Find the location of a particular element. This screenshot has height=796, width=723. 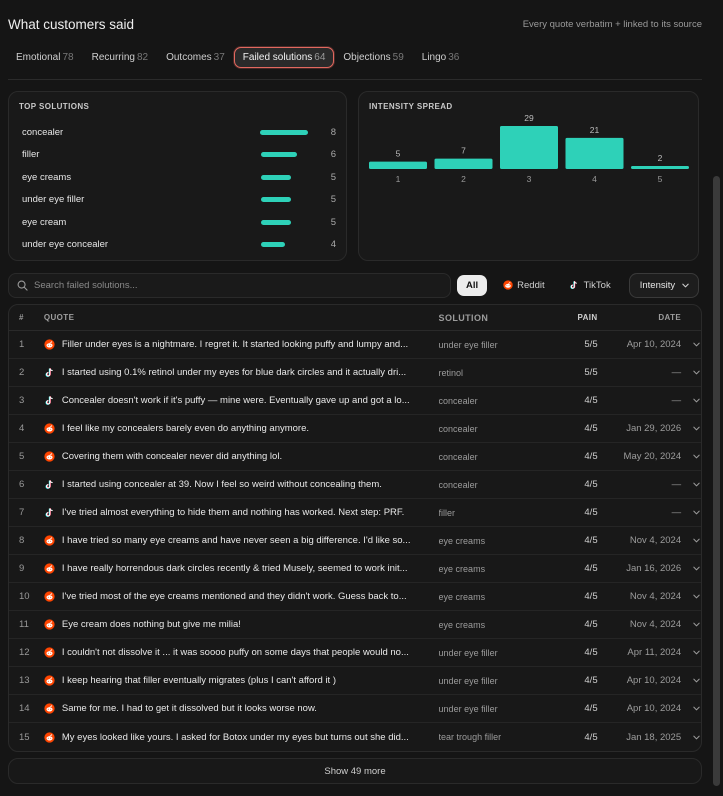

intensity-spread-chart: 5 1 7 2 29 3 21 4 2 5 is located at coordinates (529, 148).